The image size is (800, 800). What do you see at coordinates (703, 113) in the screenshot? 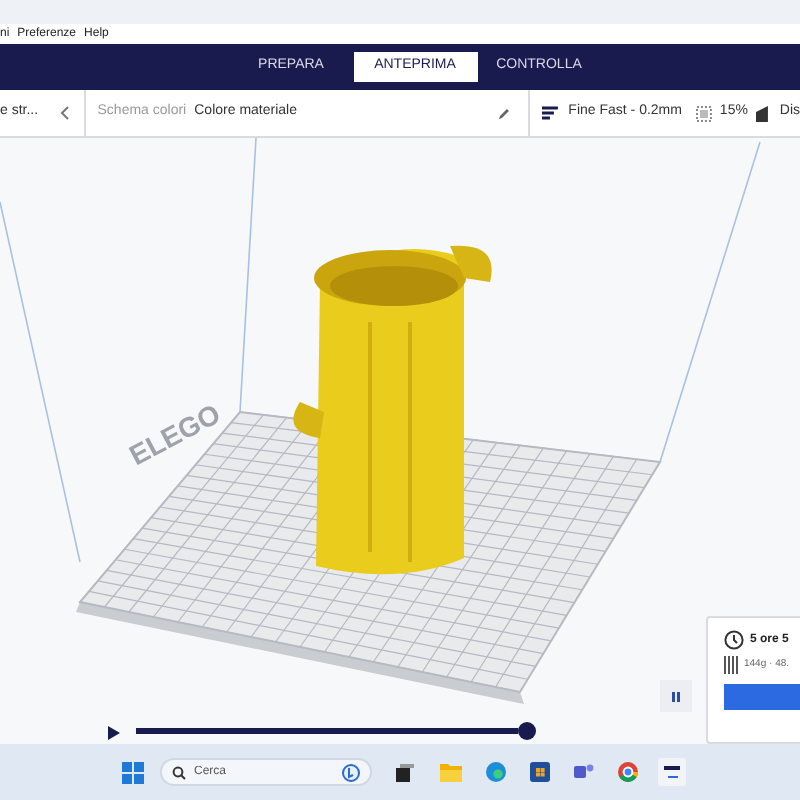
I see `infill-icon` at bounding box center [703, 113].